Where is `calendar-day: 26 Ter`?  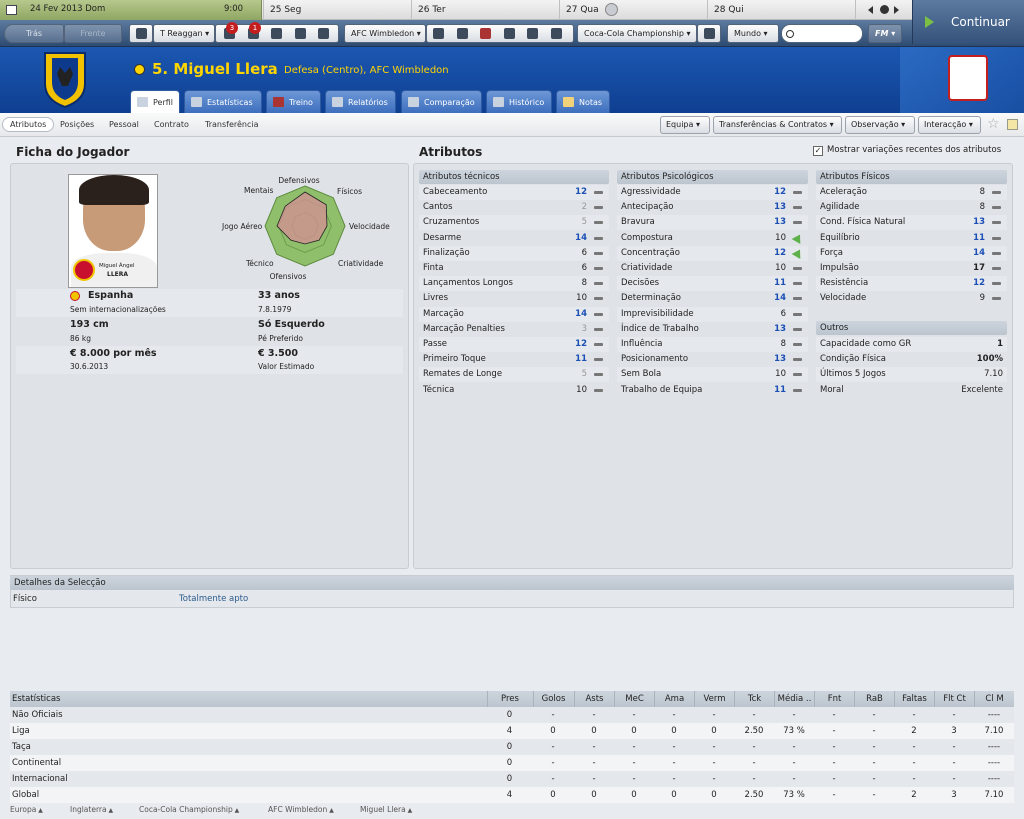
calendar-day: 26 Ter is located at coordinates (485, 10).